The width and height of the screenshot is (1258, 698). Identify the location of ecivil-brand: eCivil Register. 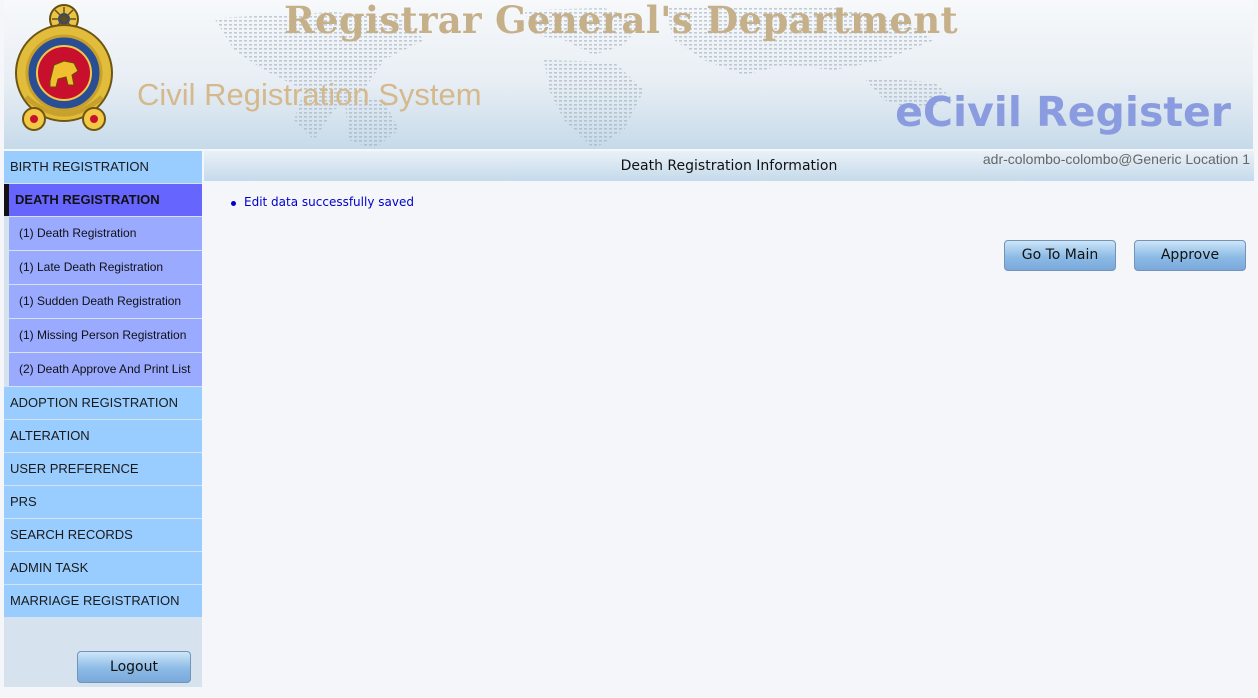
(1063, 112).